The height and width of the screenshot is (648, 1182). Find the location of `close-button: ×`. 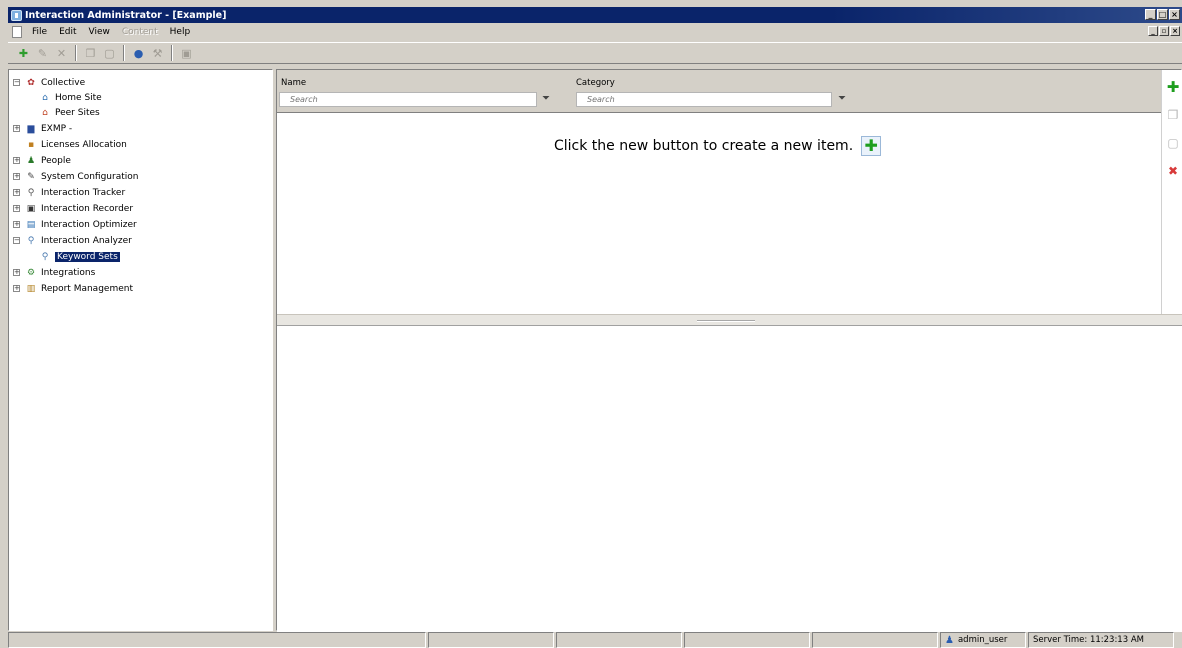

close-button: × is located at coordinates (1174, 14).